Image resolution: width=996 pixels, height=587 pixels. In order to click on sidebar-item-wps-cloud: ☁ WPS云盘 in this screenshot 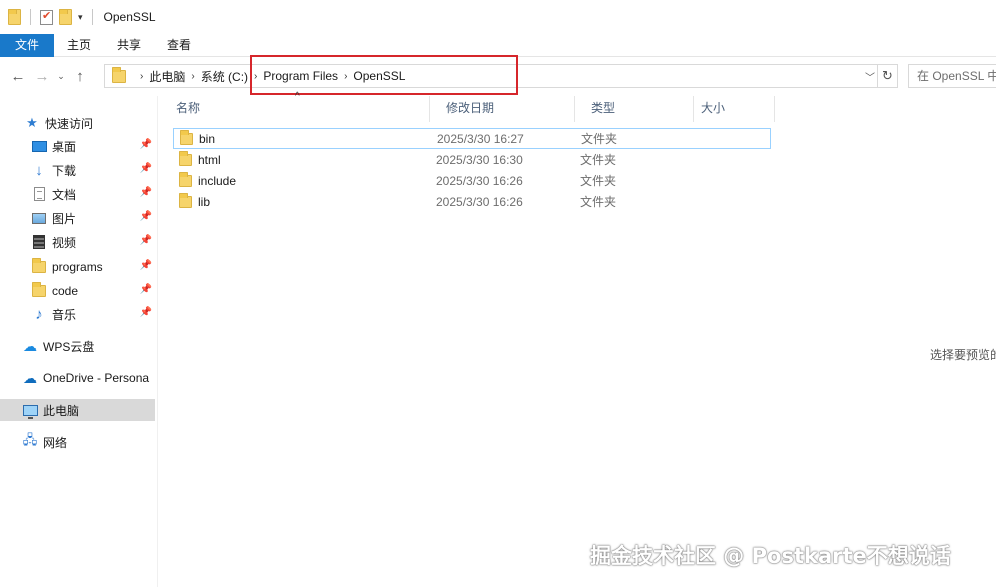, I will do `click(77, 346)`.